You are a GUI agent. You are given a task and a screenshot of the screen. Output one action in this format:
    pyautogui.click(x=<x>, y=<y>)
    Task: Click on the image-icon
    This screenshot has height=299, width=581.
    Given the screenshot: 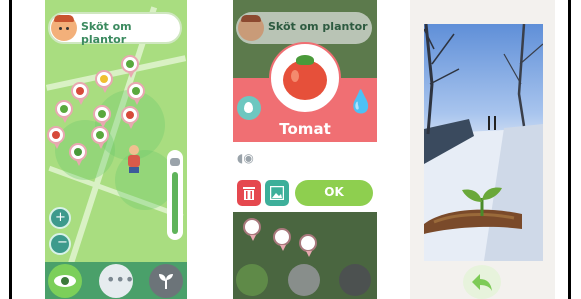 What is the action you would take?
    pyautogui.click(x=277, y=193)
    